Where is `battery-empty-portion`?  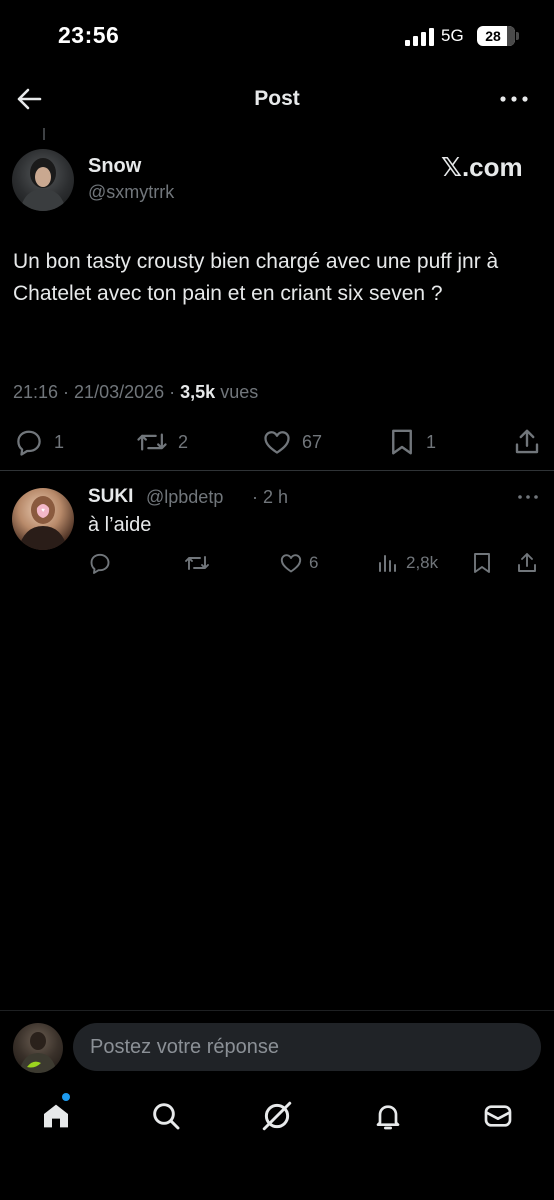 battery-empty-portion is located at coordinates (511, 36).